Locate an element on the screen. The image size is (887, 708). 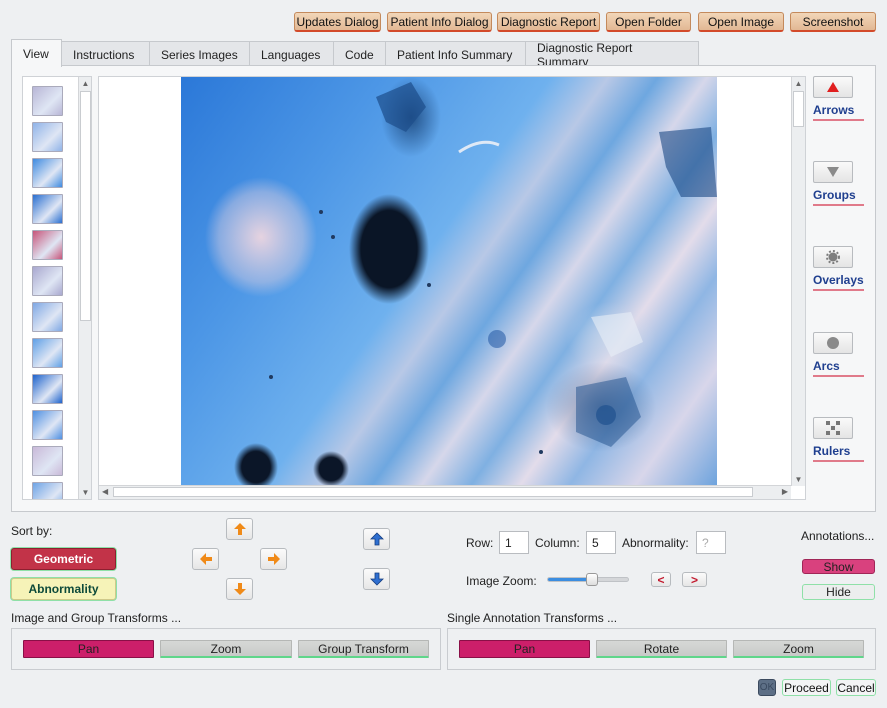
patient-info-dialog-button: Patient Info Dialog is located at coordinates (439, 22).